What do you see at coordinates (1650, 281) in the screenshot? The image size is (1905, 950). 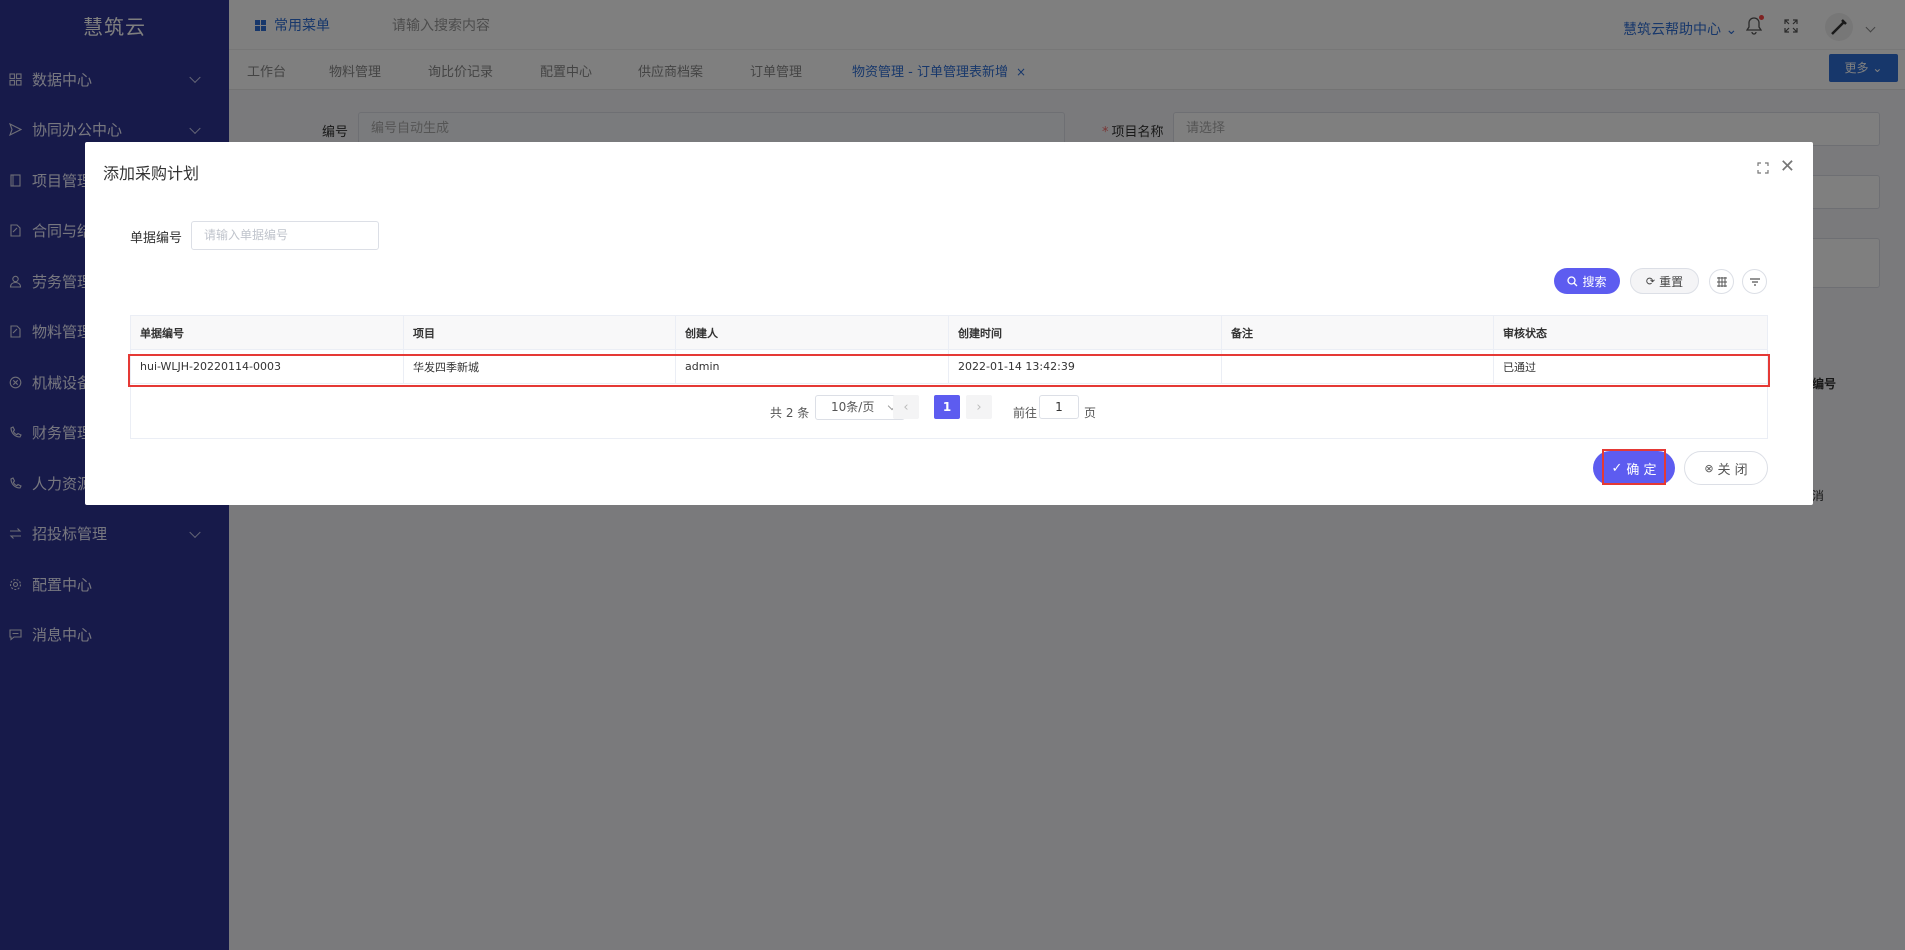 I see `refresh-icon: ⟳` at bounding box center [1650, 281].